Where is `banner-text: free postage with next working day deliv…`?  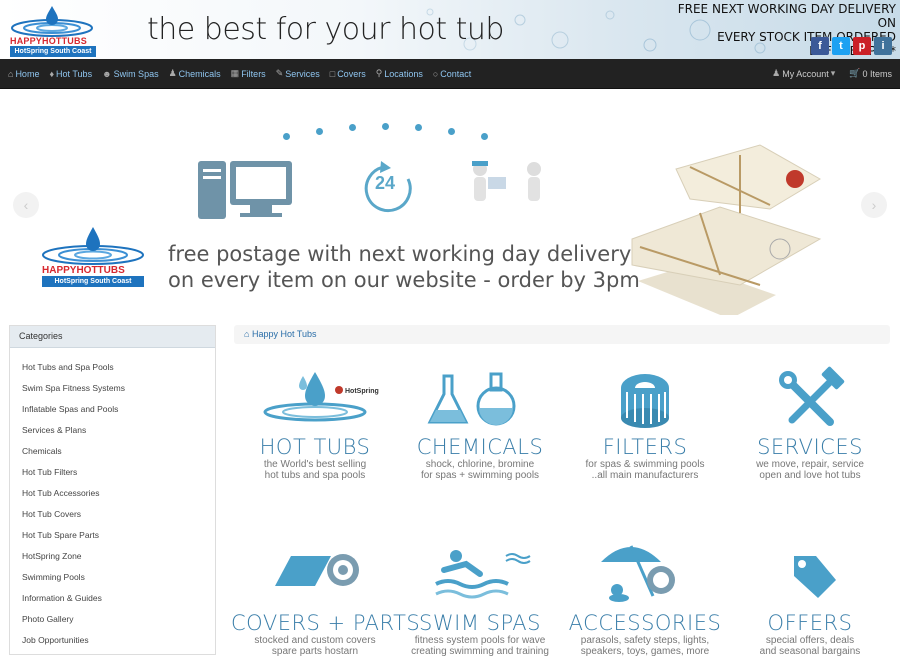
banner-text: free postage with next working day deliv… is located at coordinates (404, 267).